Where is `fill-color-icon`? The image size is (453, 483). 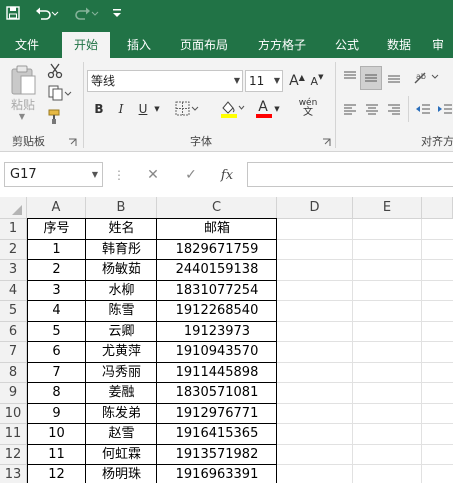 fill-color-icon is located at coordinates (232, 109).